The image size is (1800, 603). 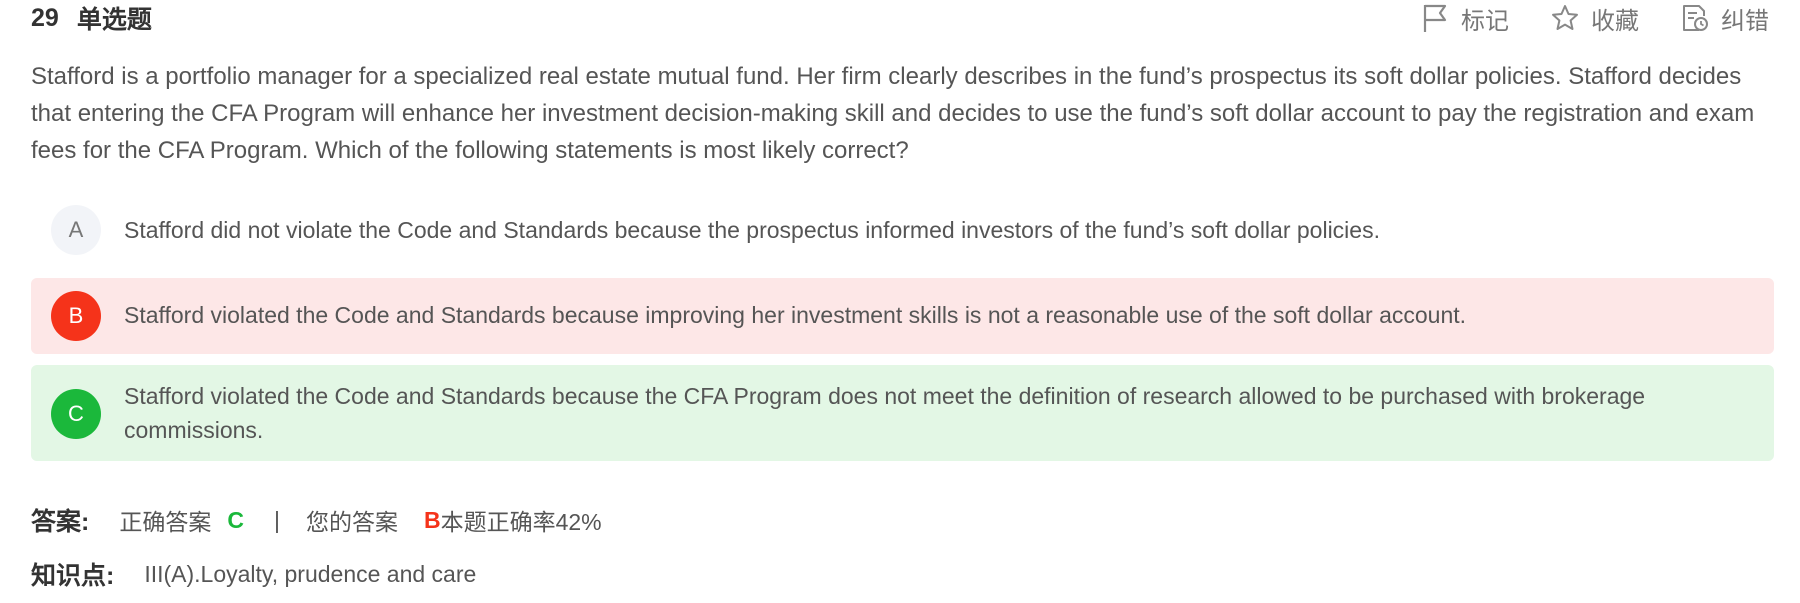 I want to click on knowledge-point-value: III(A).Loyalty, prudence and care, so click(x=310, y=573).